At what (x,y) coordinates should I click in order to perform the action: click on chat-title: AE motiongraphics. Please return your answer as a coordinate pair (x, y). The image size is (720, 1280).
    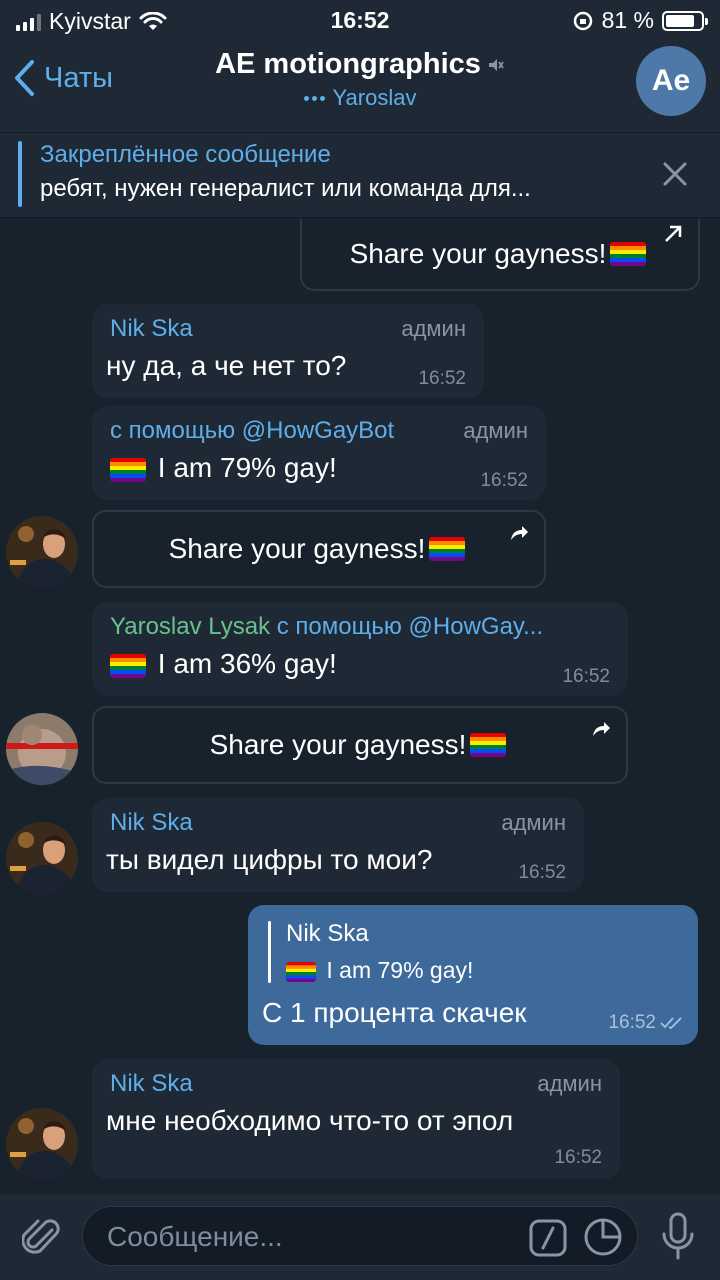
    Looking at the image, I should click on (348, 64).